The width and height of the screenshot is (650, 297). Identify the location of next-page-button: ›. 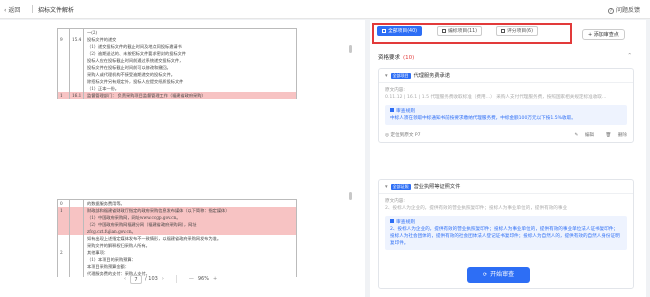
(163, 279).